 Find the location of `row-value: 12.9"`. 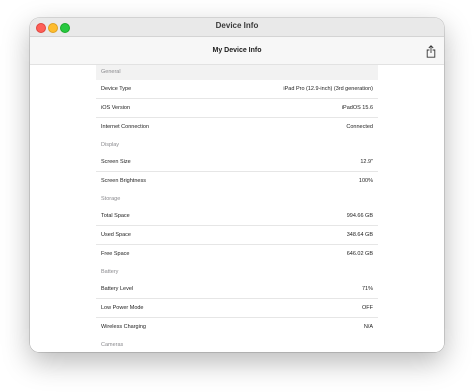

row-value: 12.9" is located at coordinates (366, 162).